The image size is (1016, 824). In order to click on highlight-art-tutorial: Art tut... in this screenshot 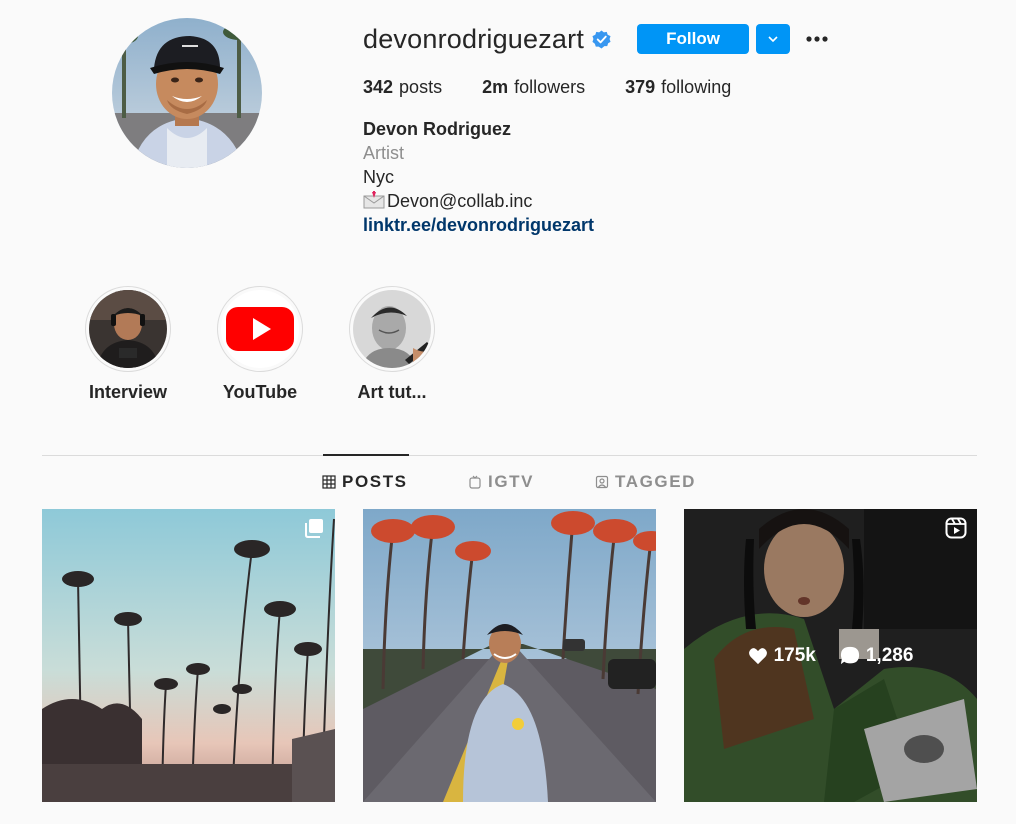, I will do `click(392, 344)`.